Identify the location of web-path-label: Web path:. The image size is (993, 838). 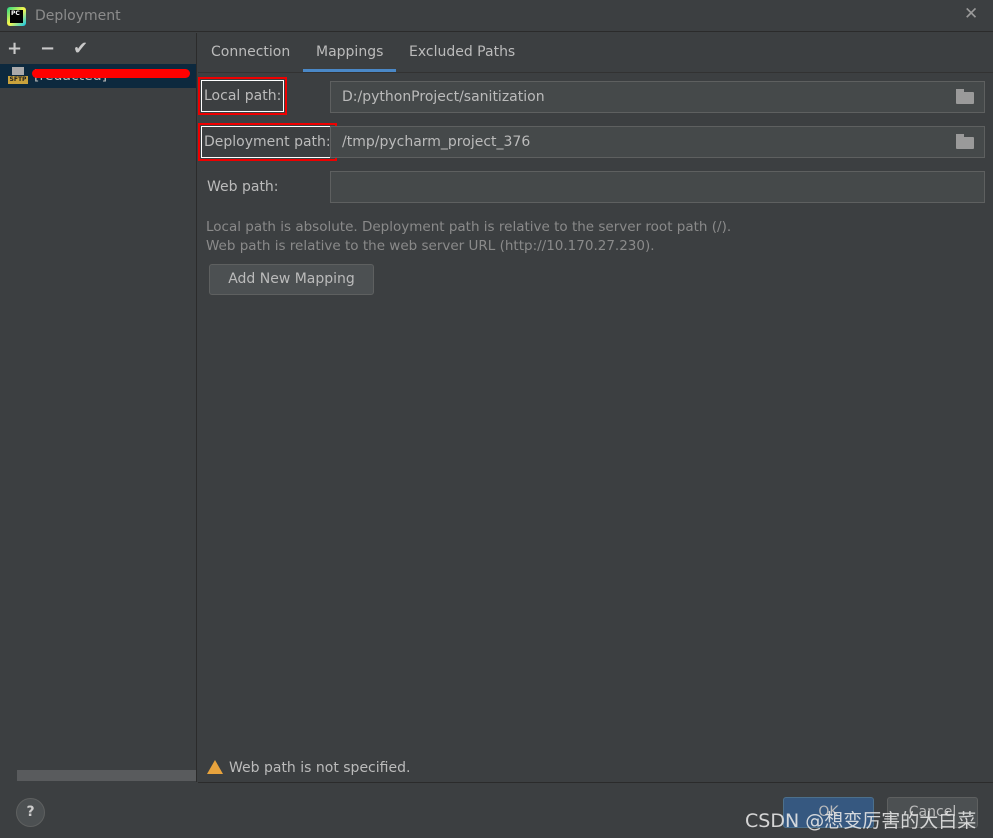
(243, 187).